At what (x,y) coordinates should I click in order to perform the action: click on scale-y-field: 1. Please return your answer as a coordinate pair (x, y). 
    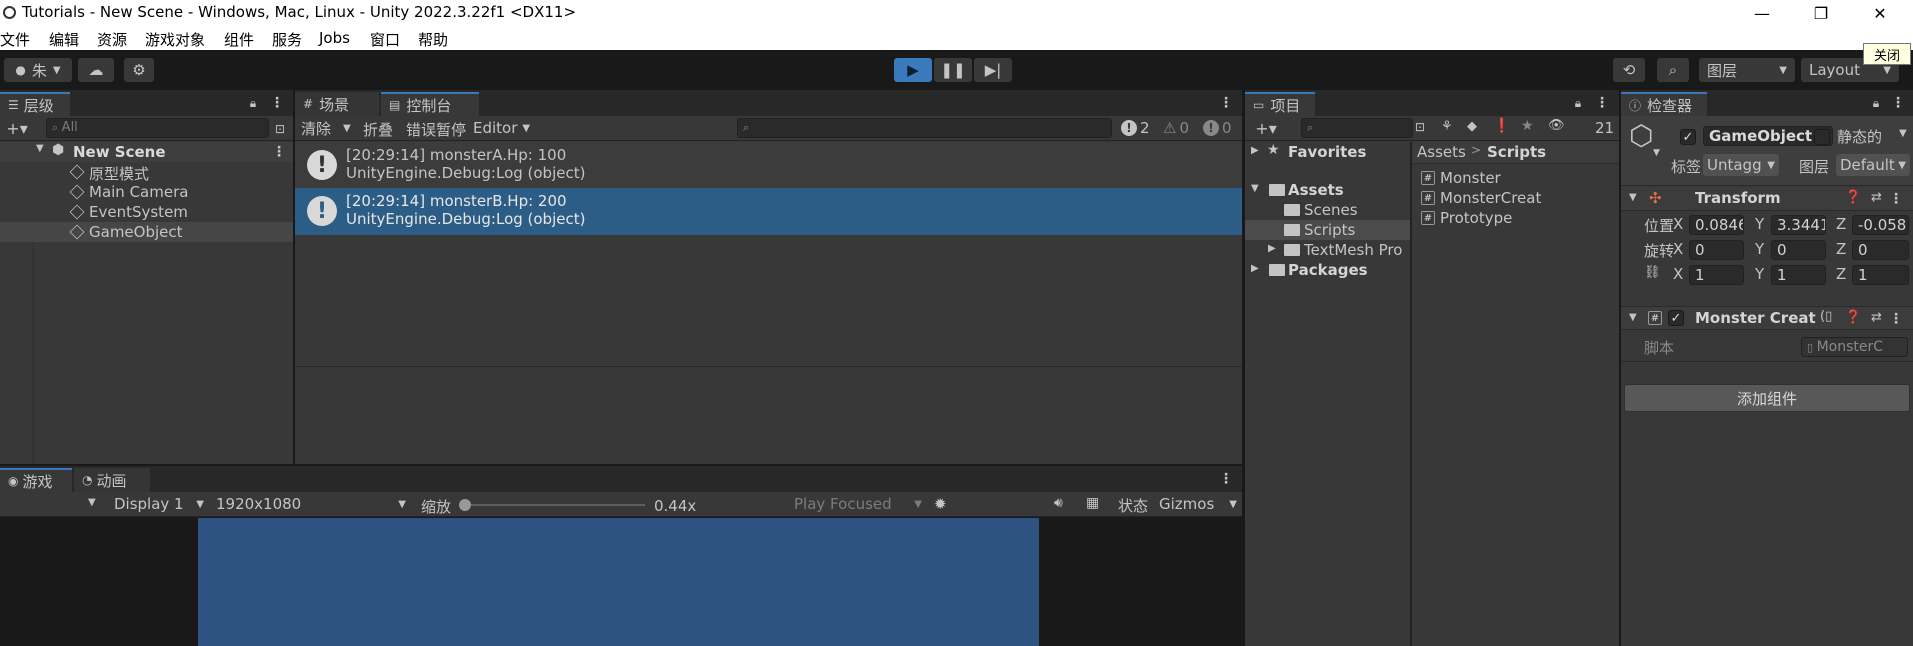
    Looking at the image, I should click on (1798, 275).